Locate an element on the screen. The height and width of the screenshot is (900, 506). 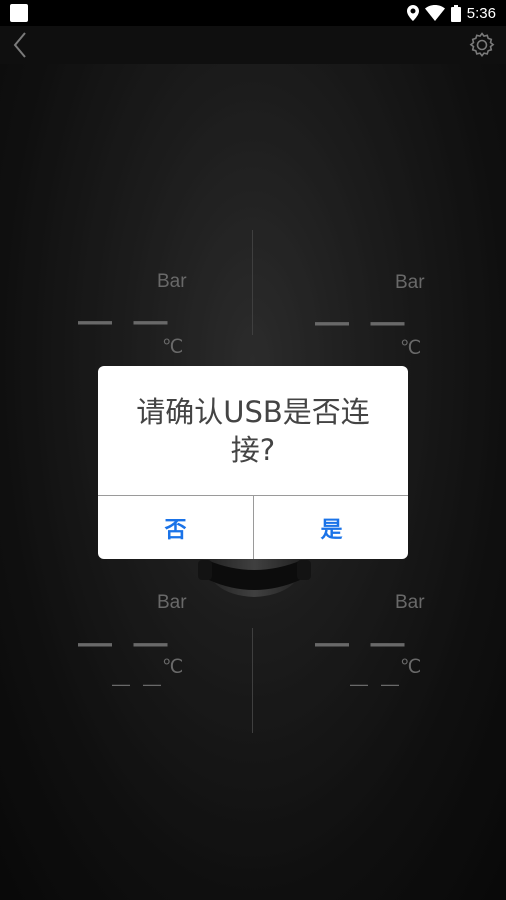
gear-icon is located at coordinates (482, 45).